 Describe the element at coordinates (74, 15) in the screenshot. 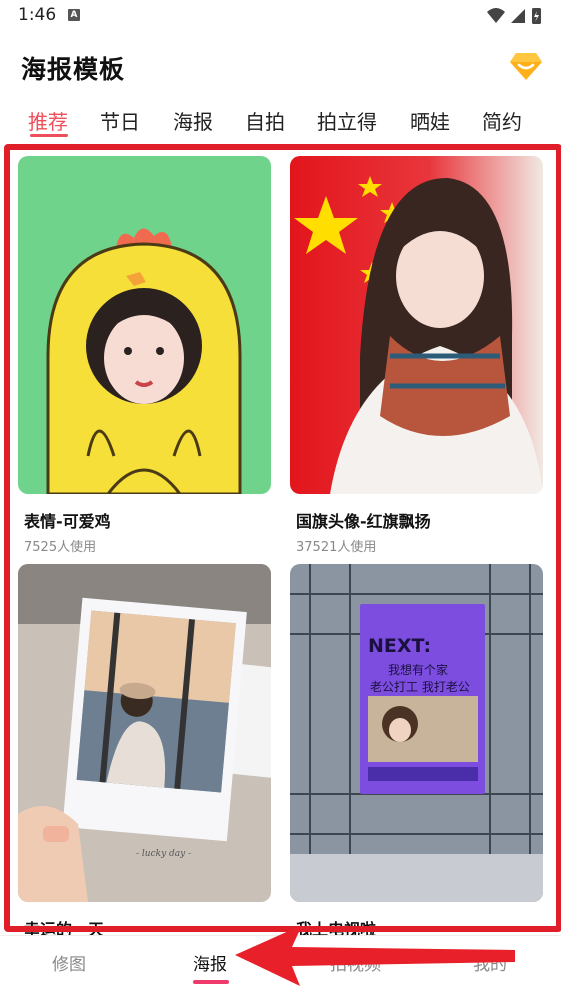

I see `notification-icon: A` at that location.